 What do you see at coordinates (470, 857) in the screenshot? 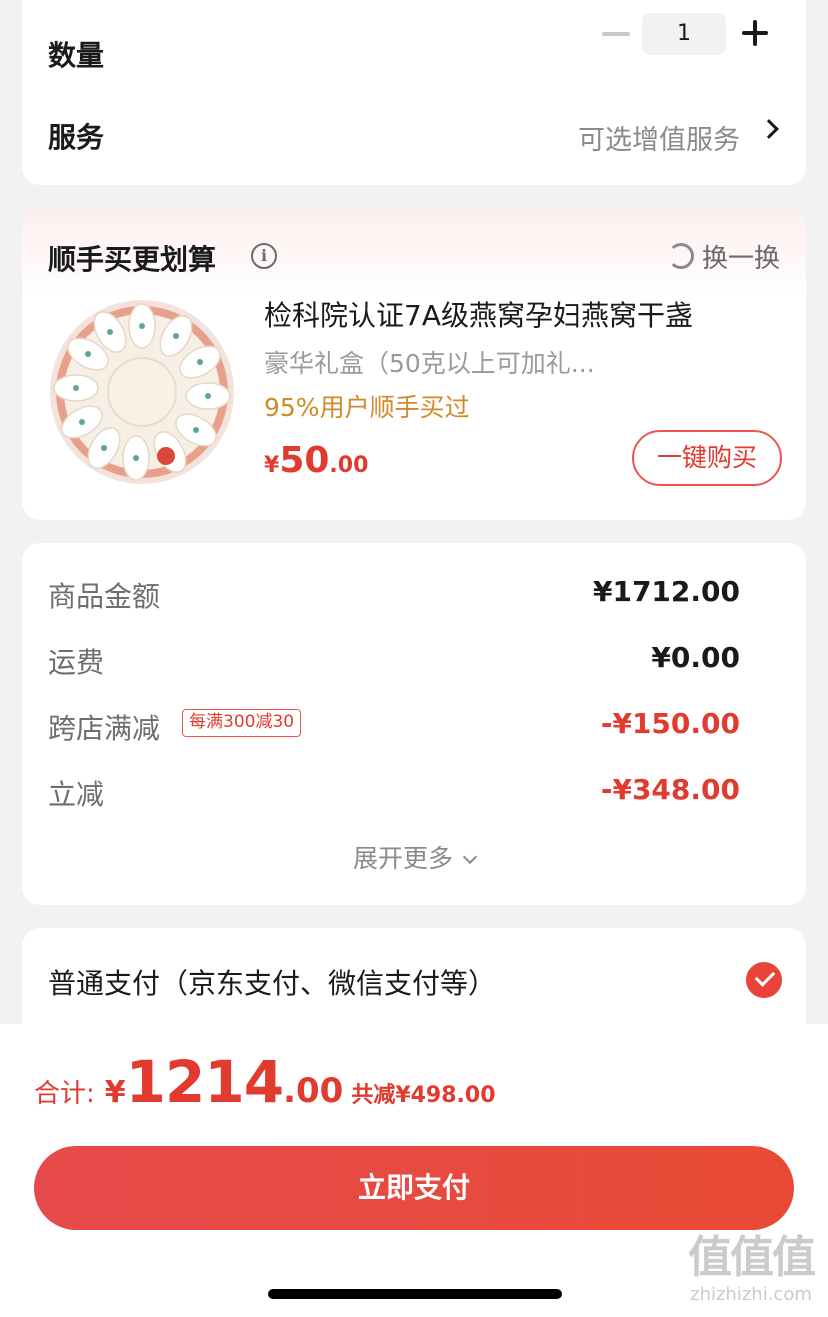
I see `chevron-down-icon` at bounding box center [470, 857].